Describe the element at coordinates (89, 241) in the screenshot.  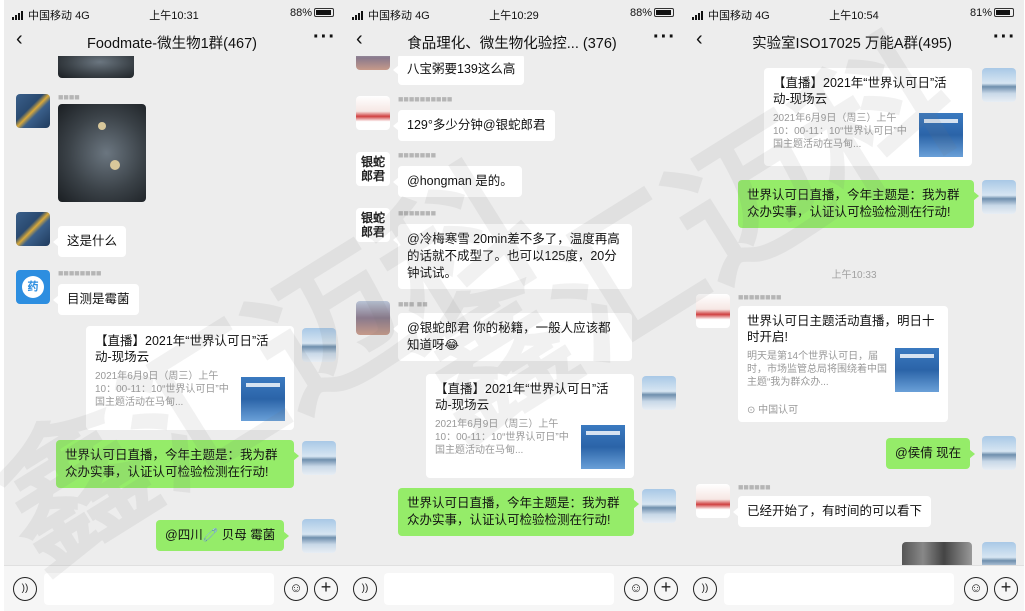
I see `message-bubble: 这是什么` at that location.